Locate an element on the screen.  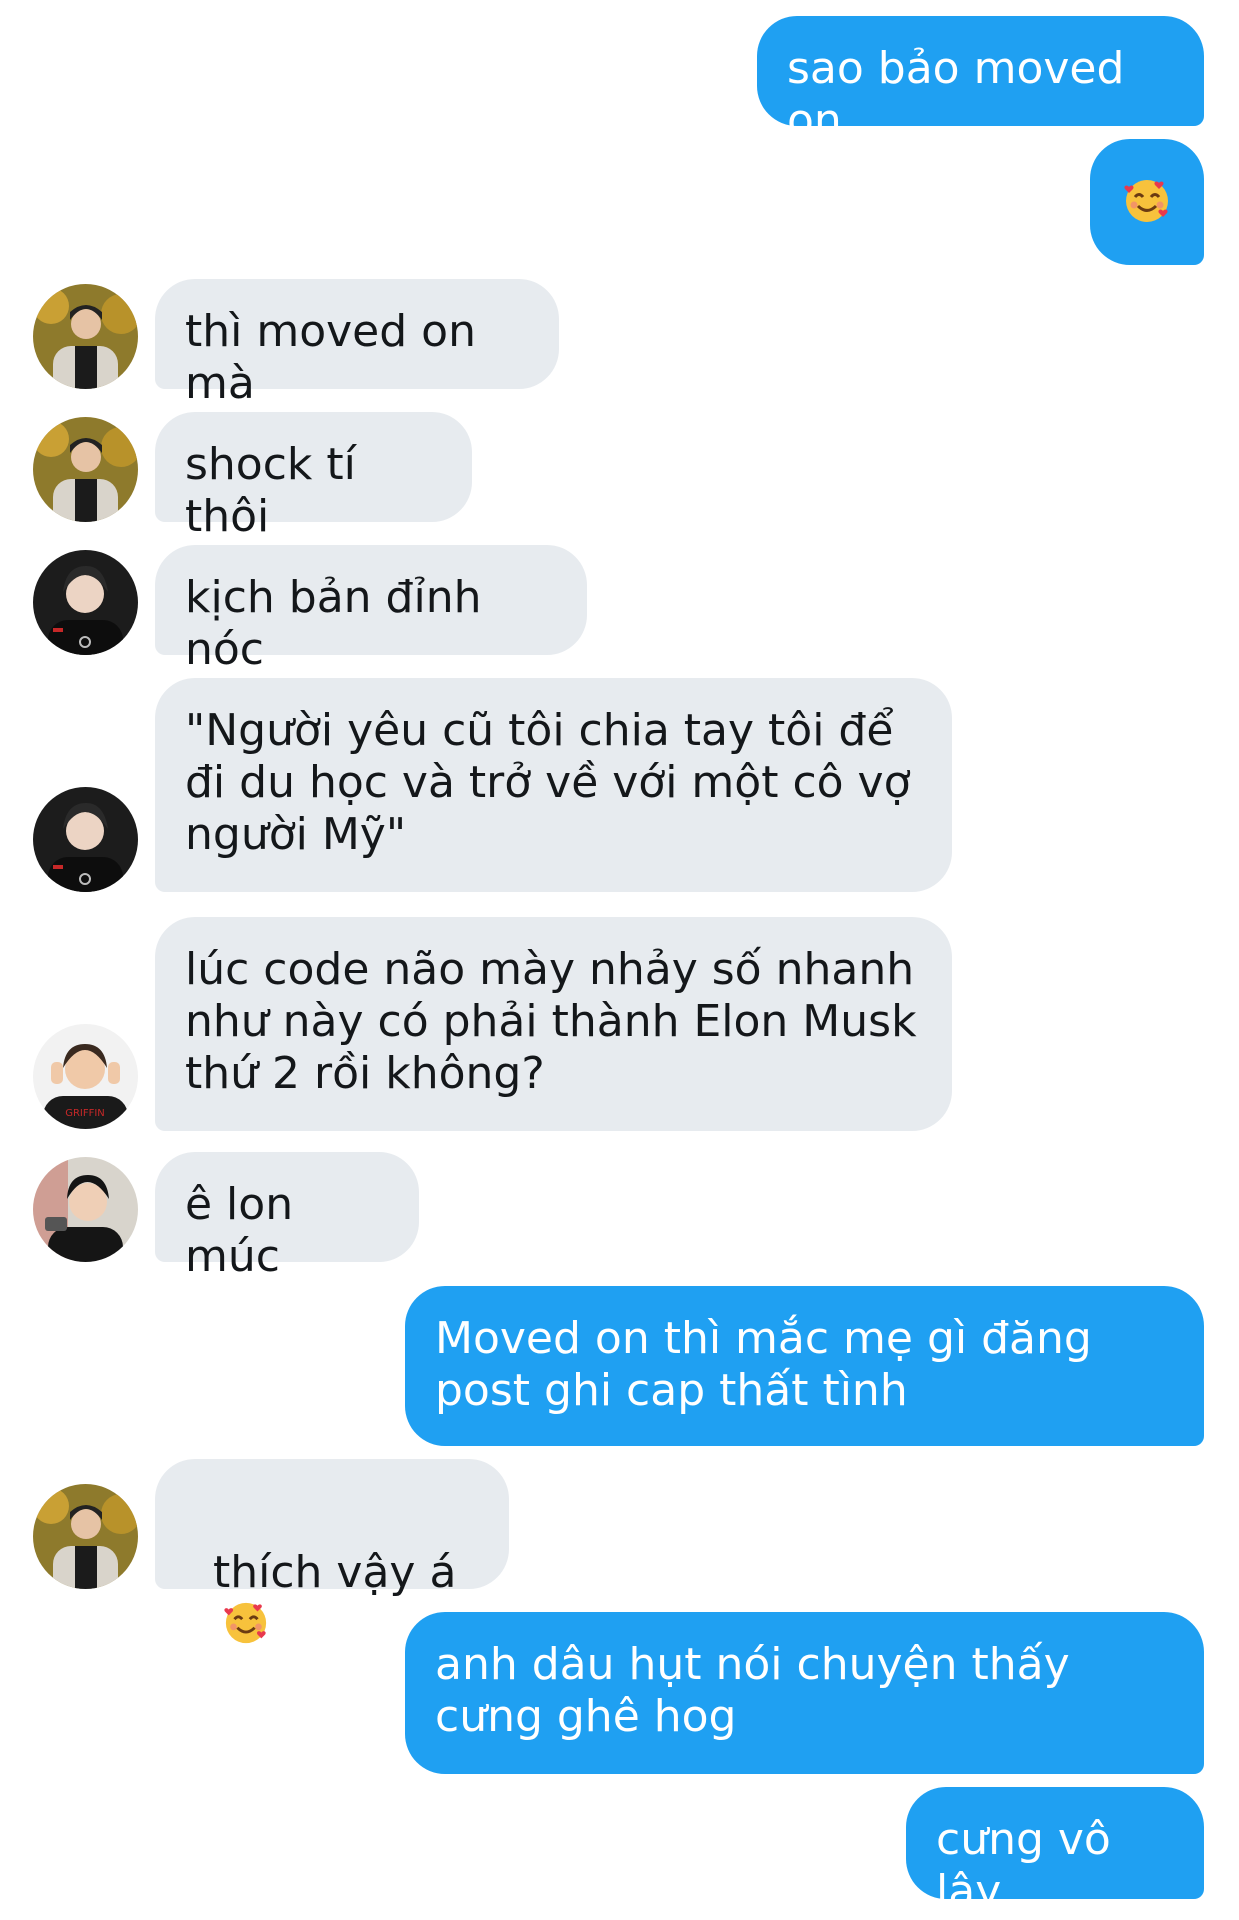
outgoing-emoji-message: 🥰 is located at coordinates (1147, 202).